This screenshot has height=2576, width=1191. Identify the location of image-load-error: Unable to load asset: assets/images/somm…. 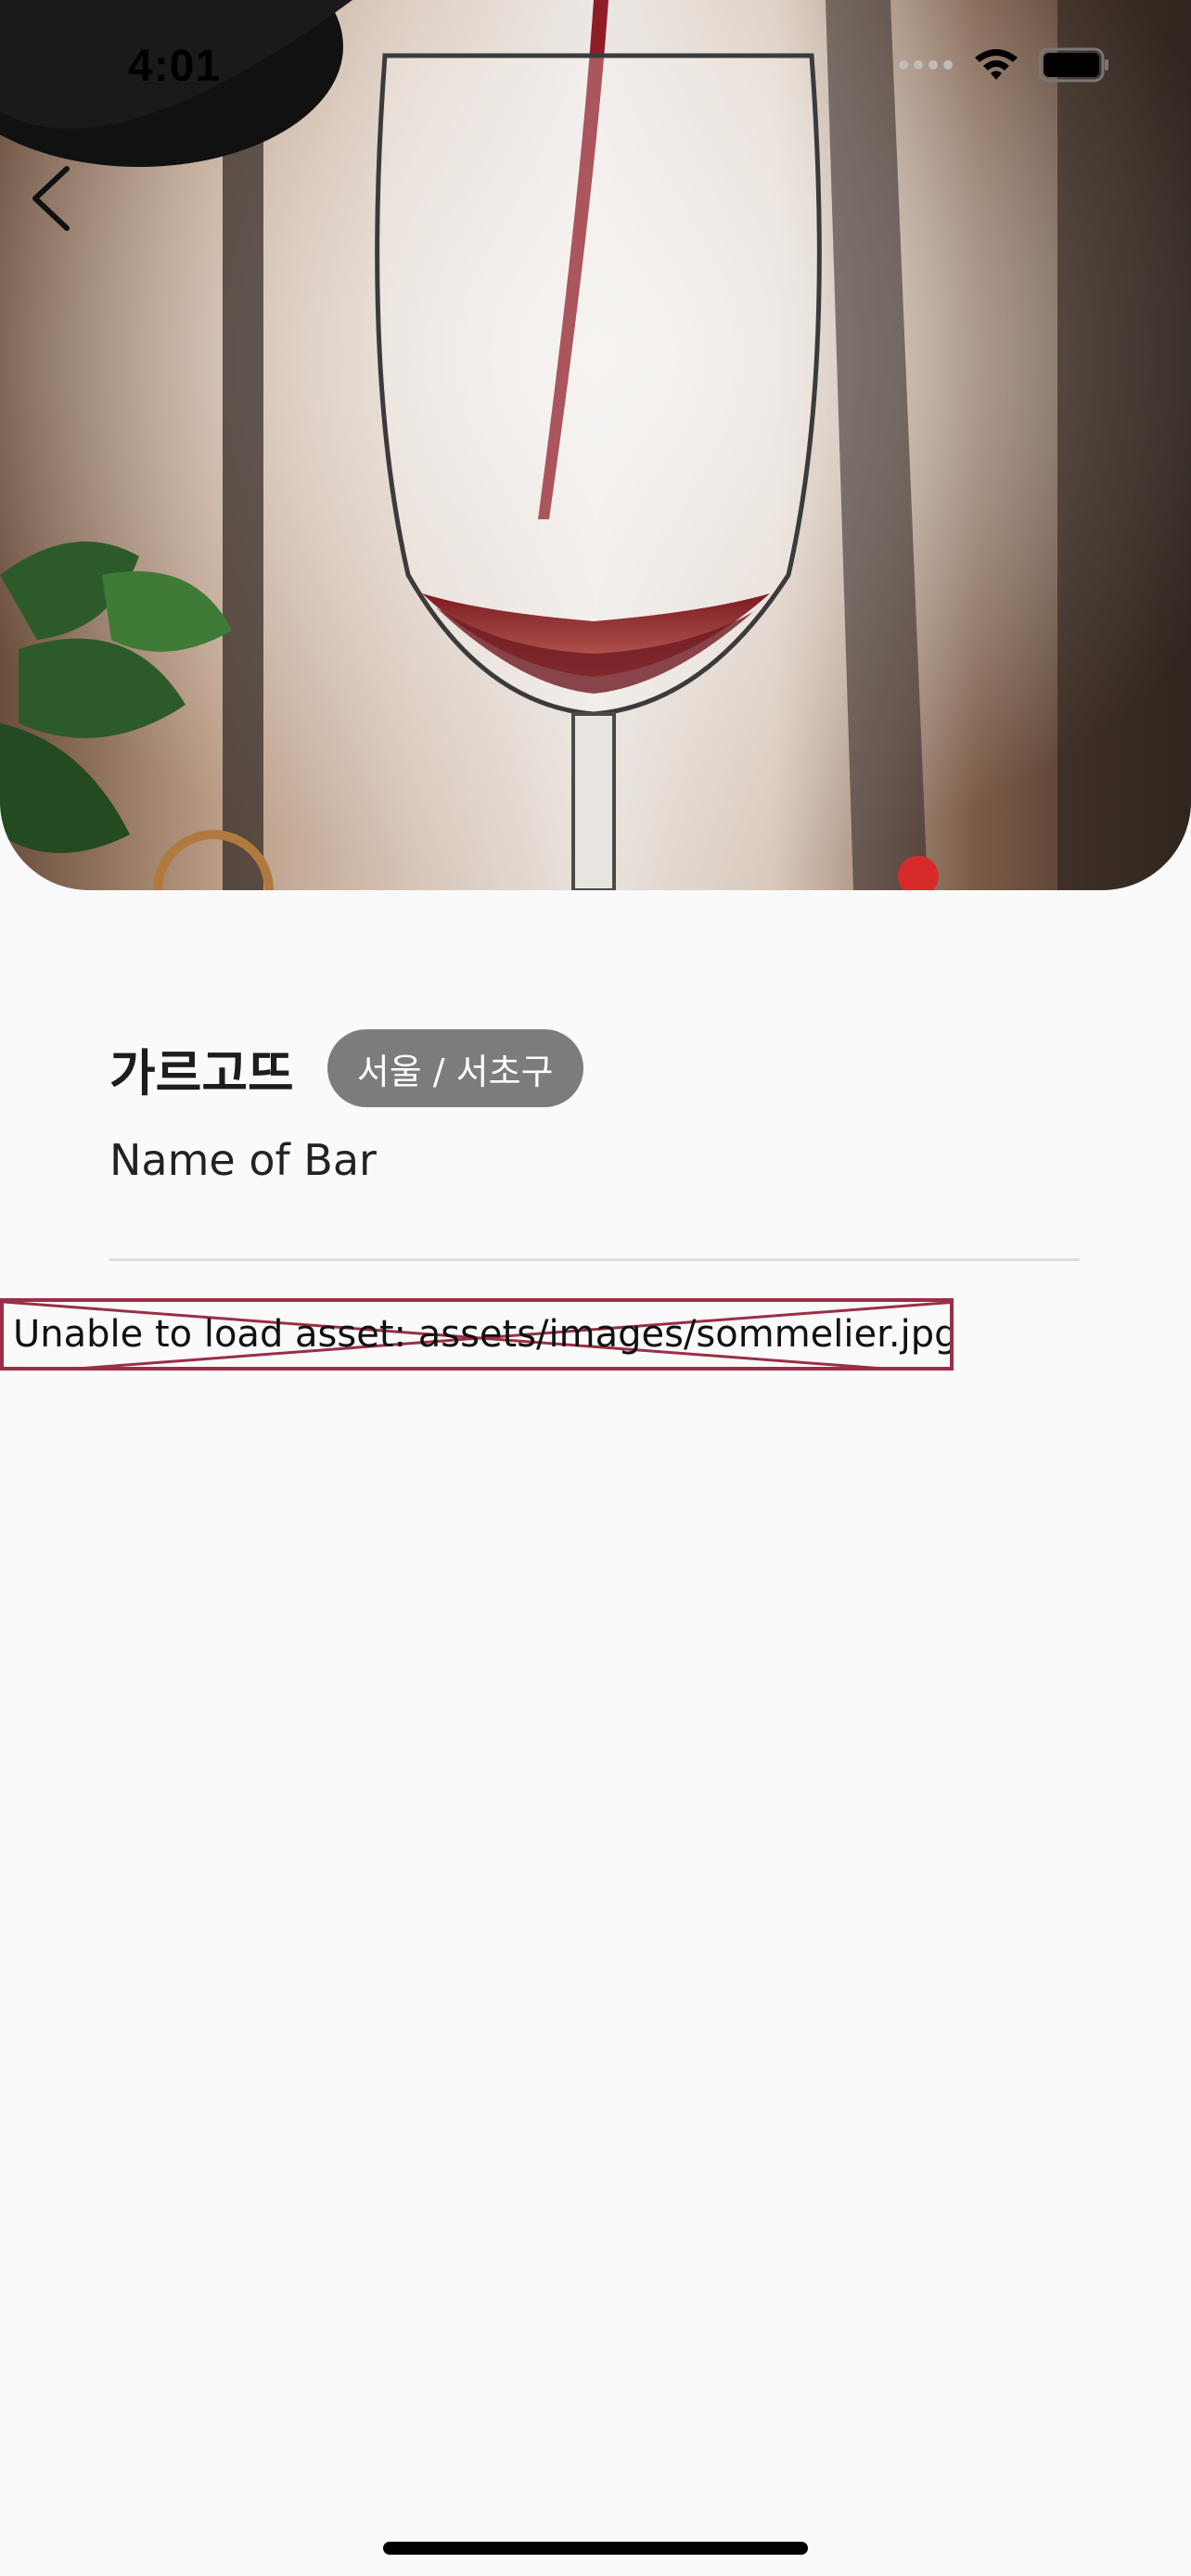
(477, 1334).